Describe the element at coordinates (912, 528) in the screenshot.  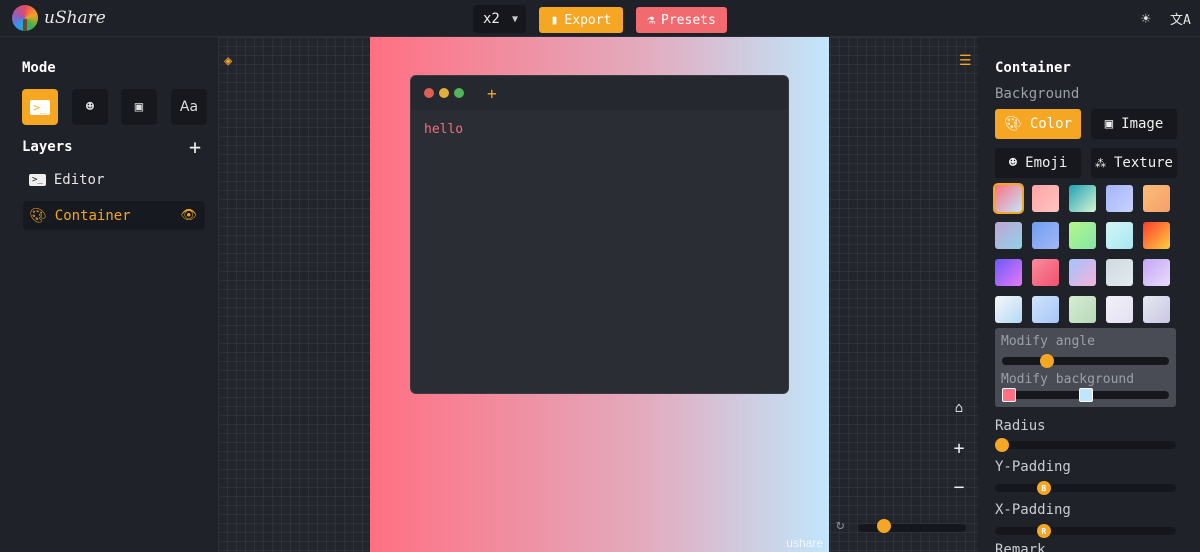
I see `zoom-slider-track` at that location.